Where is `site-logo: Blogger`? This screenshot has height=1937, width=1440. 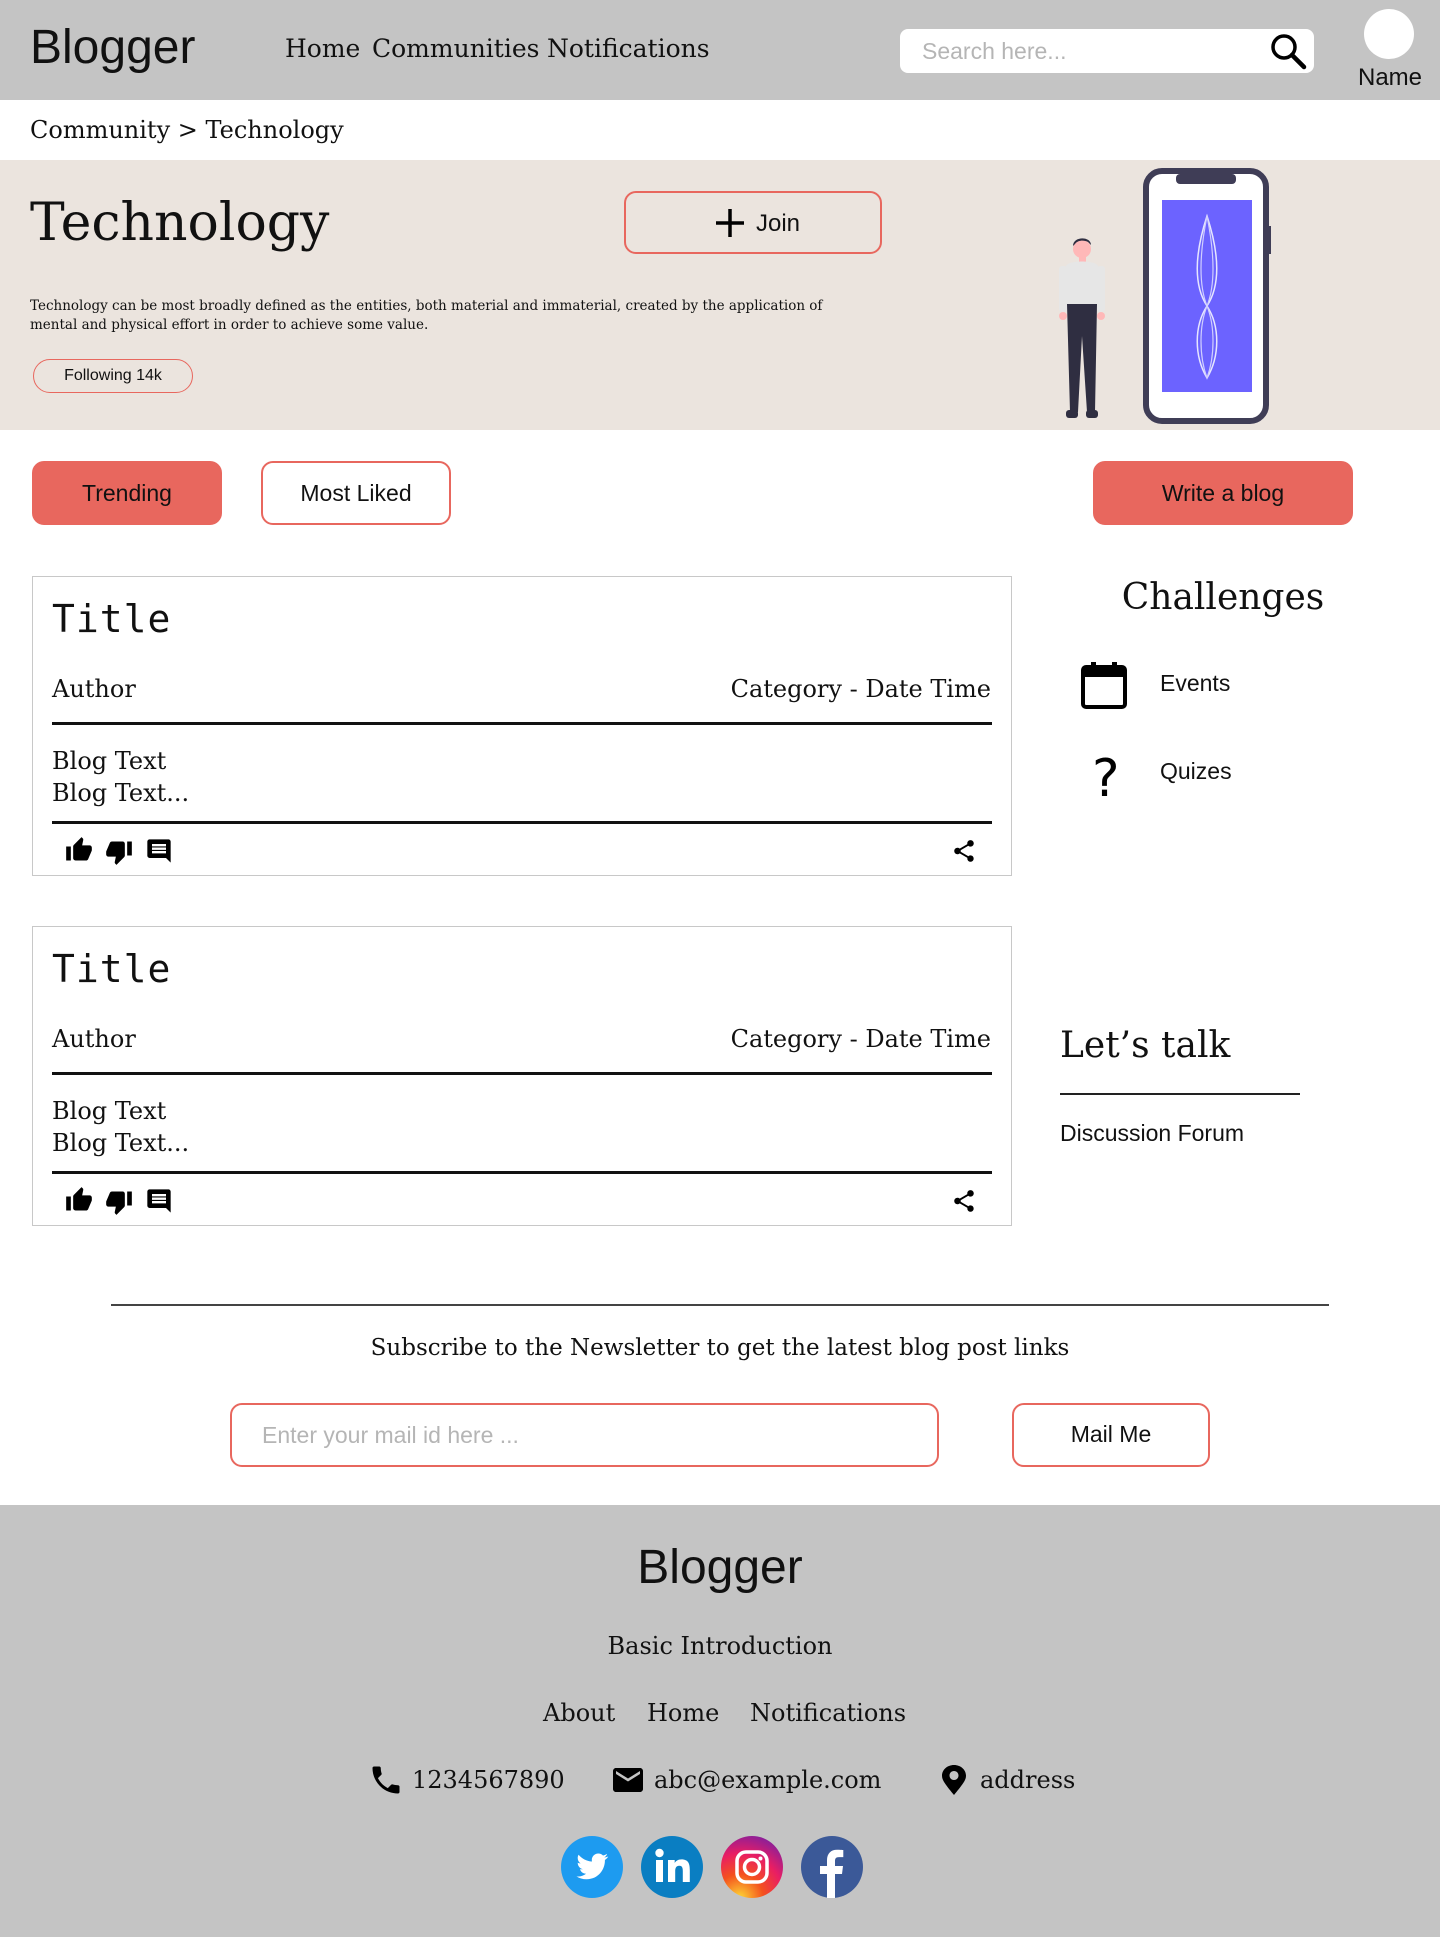 site-logo: Blogger is located at coordinates (112, 47).